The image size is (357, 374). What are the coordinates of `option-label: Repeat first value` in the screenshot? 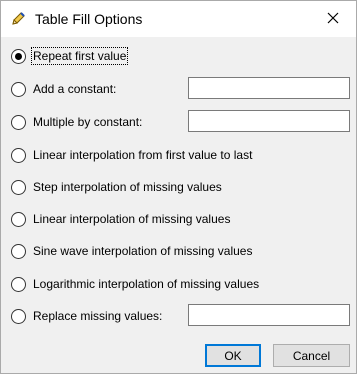 It's located at (79, 56).